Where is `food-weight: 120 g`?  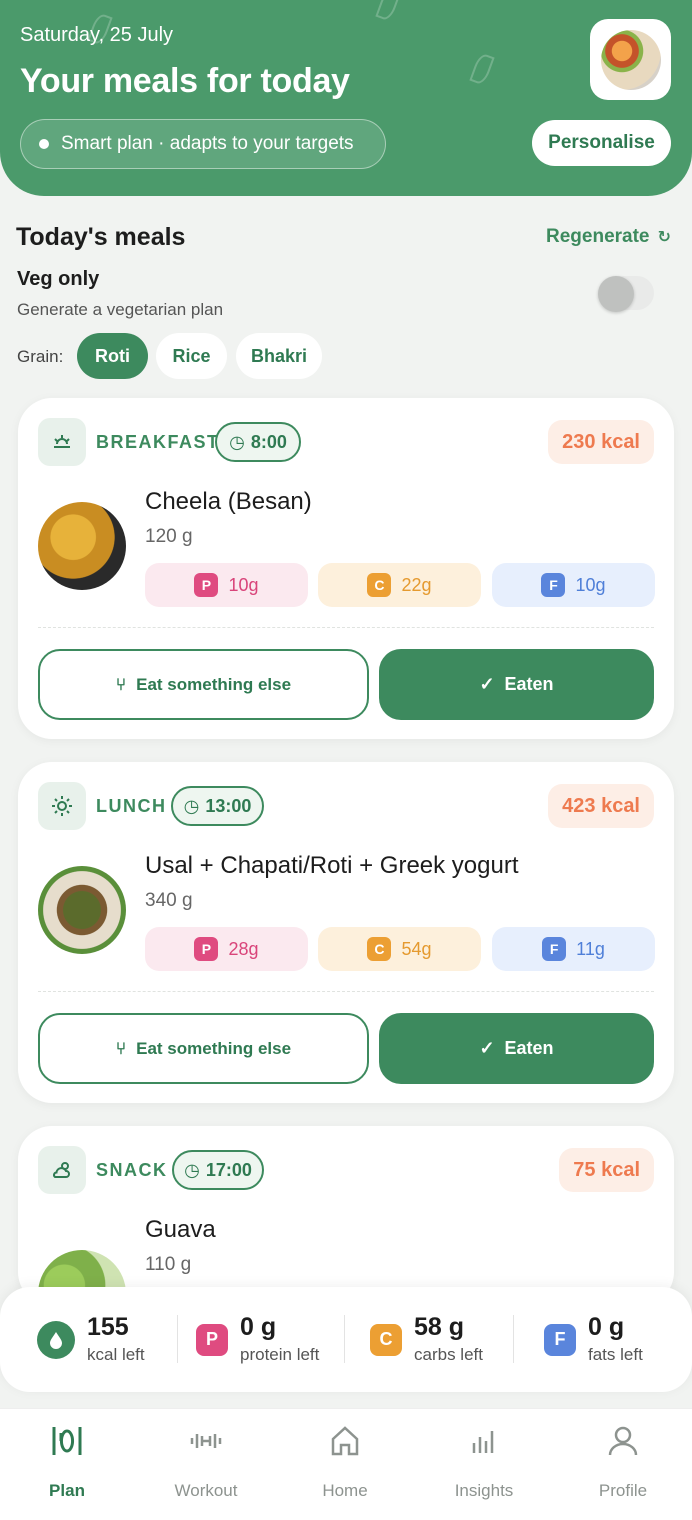
food-weight: 120 g is located at coordinates (169, 536).